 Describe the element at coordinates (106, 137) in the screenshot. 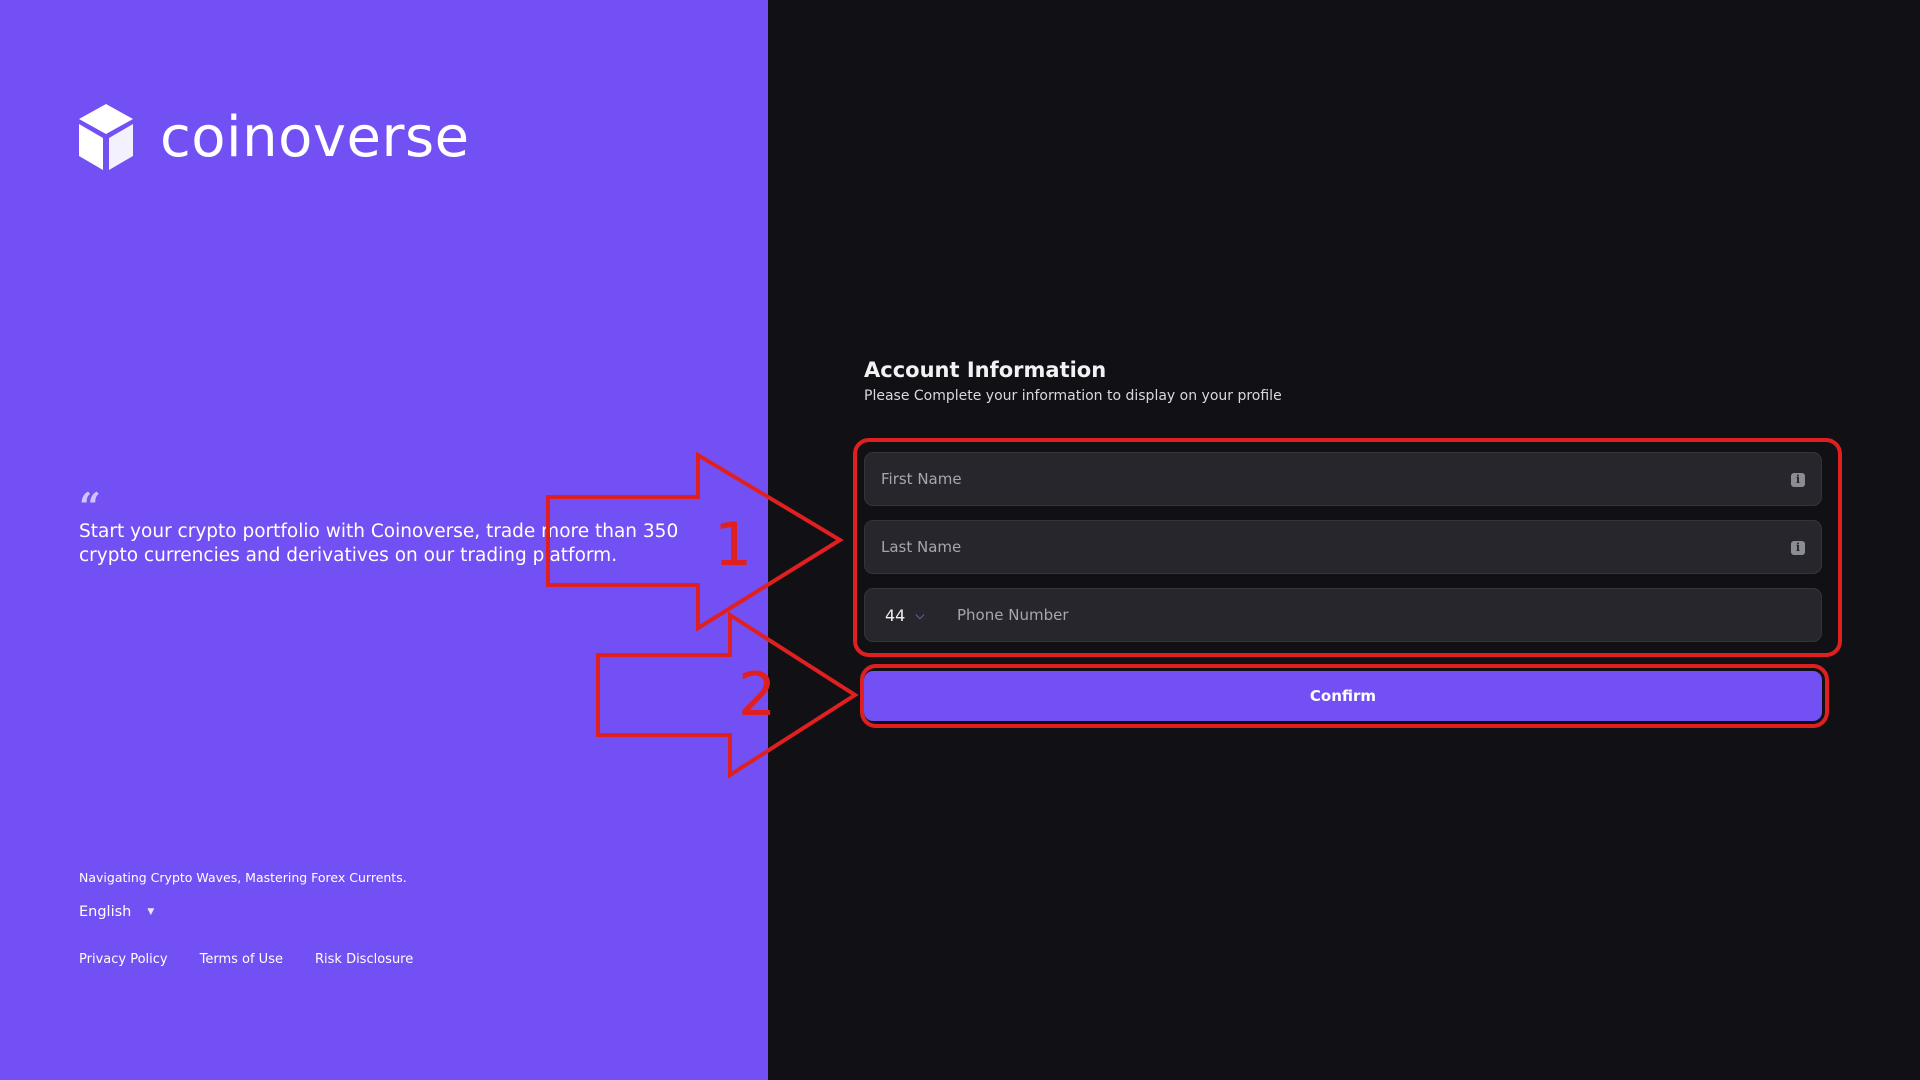

I see `coinoverse-logo-icon` at that location.